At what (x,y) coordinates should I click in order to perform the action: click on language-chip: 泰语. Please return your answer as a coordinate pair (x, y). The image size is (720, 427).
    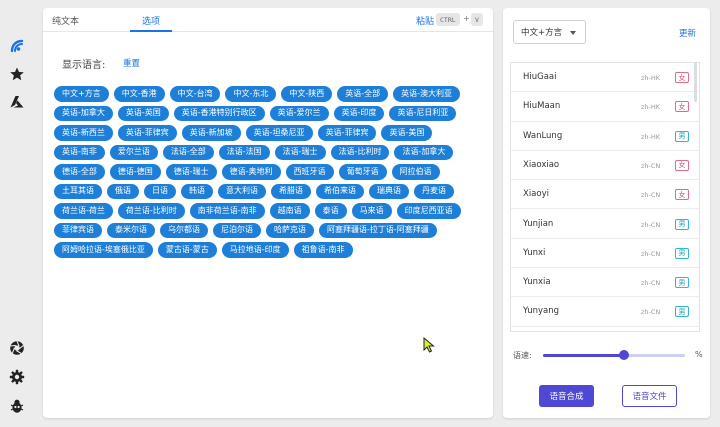
    Looking at the image, I should click on (330, 211).